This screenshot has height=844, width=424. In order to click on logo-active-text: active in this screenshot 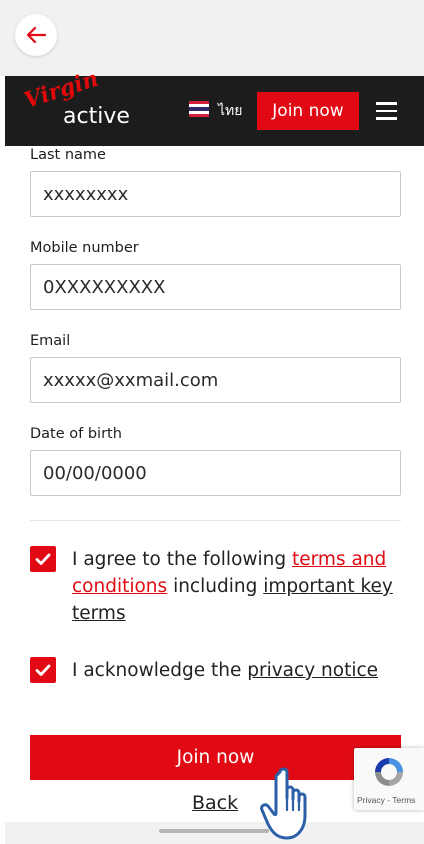, I will do `click(96, 116)`.